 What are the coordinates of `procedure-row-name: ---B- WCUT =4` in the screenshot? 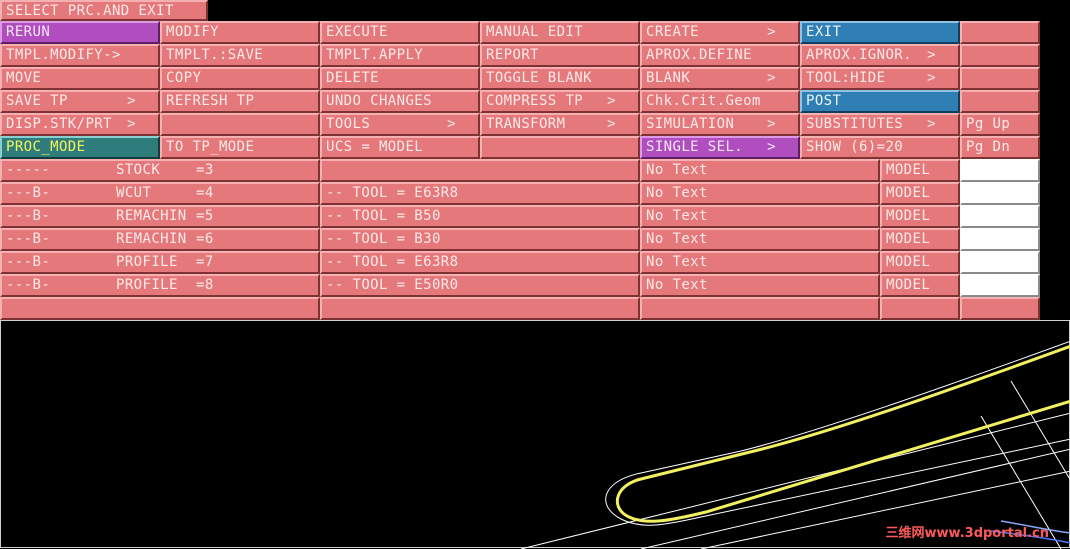 It's located at (160, 193).